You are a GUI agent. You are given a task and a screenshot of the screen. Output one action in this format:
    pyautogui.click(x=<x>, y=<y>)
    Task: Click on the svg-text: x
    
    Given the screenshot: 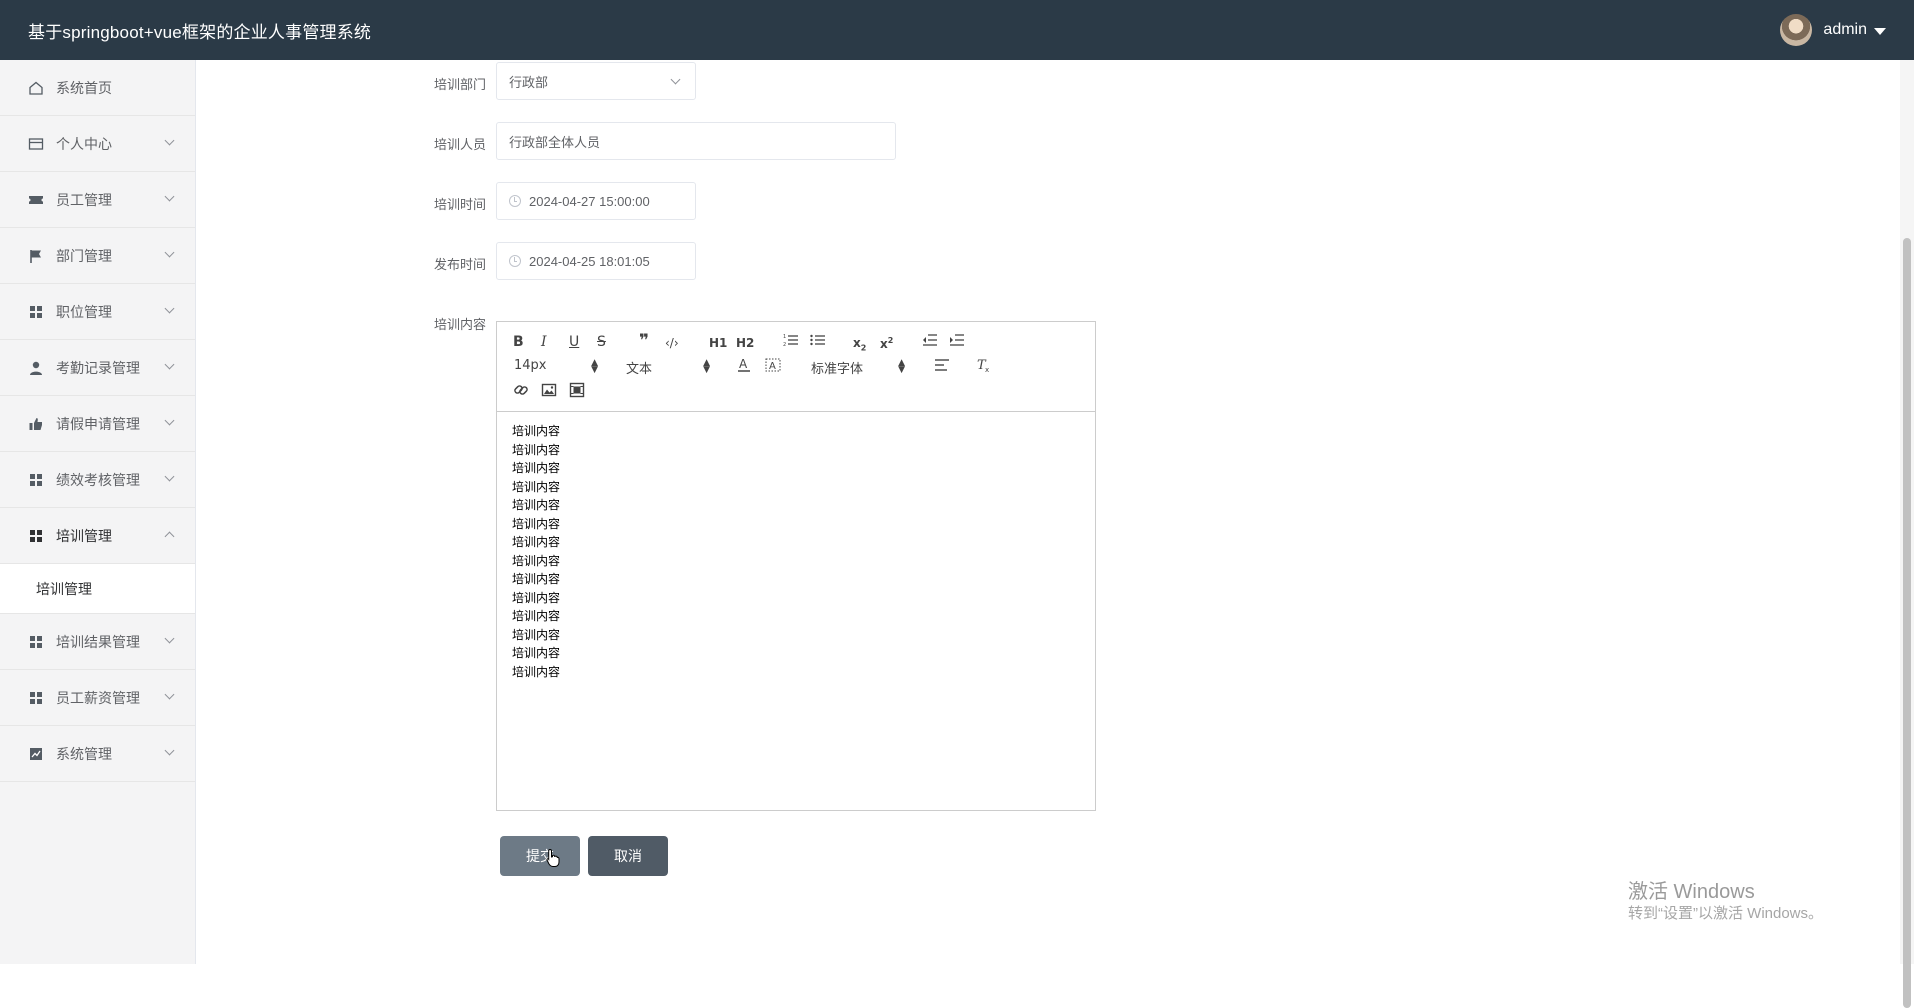 What is the action you would take?
    pyautogui.click(x=987, y=369)
    